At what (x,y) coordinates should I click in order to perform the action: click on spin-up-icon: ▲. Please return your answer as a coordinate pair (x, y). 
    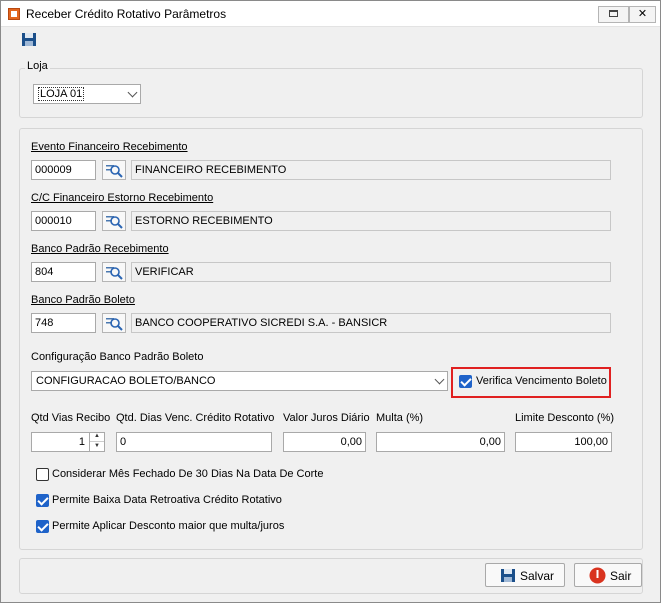
    Looking at the image, I should click on (97, 437).